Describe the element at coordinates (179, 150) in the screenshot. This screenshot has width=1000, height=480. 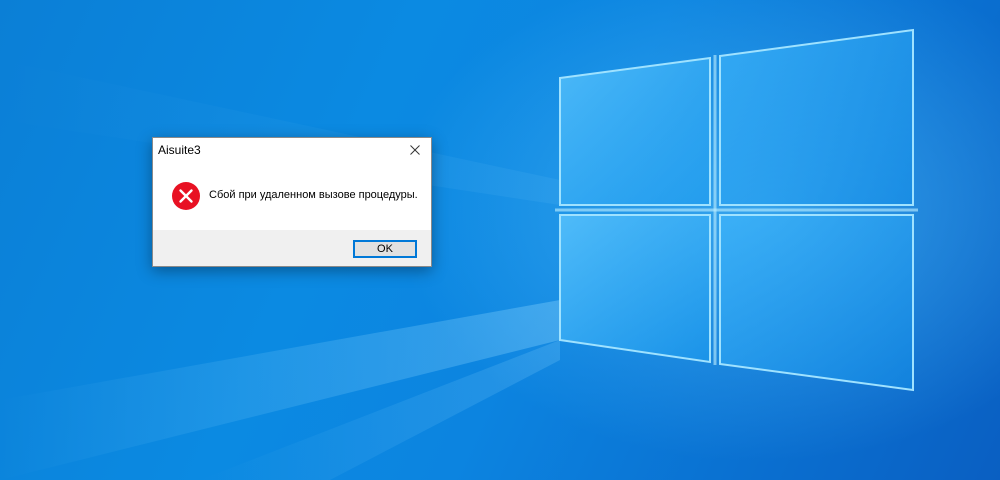
I see `dialog-title: Aisuite3` at that location.